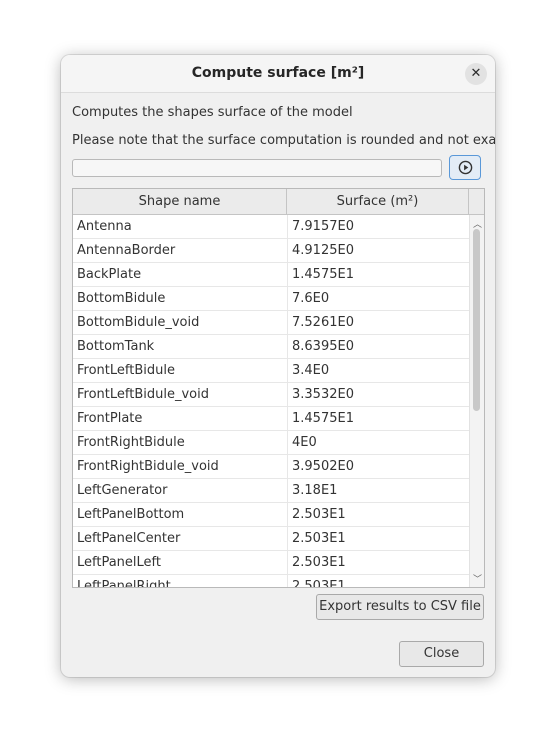 This screenshot has width=556, height=745. Describe the element at coordinates (271, 539) in the screenshot. I see `table-row: LeftPanelCenter 2.503E1` at that location.